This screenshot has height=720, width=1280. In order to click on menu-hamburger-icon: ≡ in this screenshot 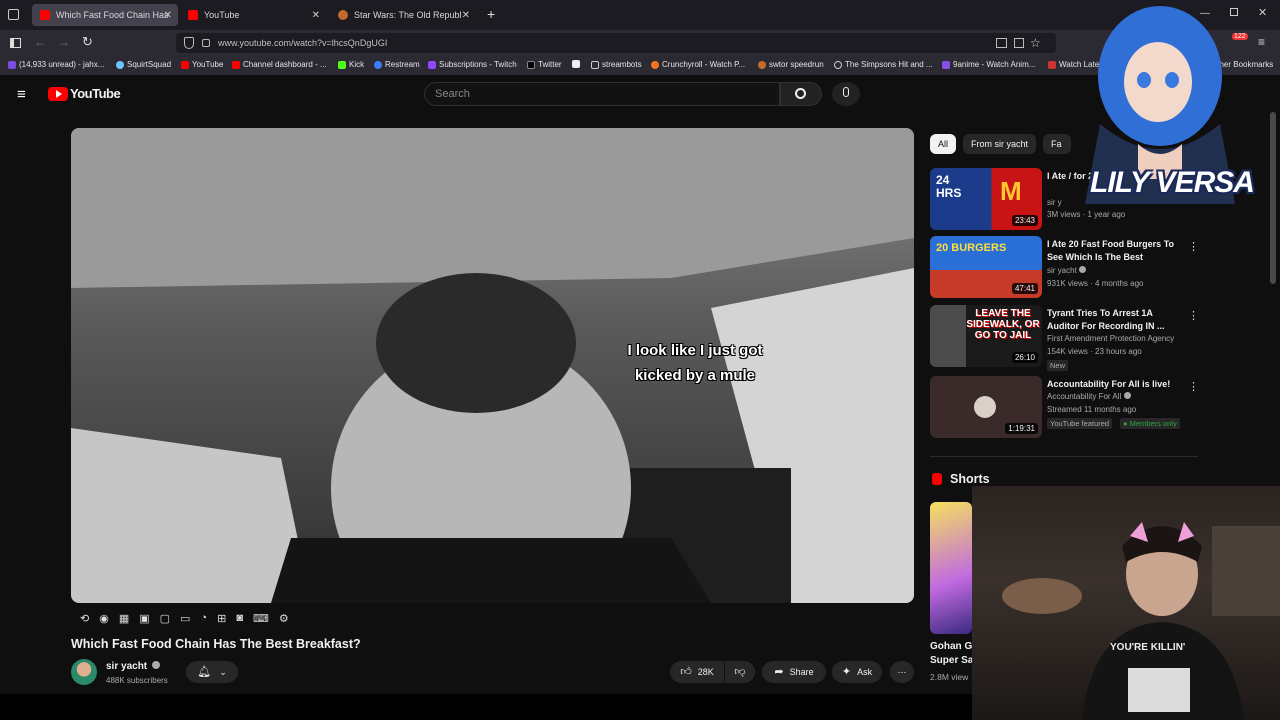, I will do `click(1261, 42)`.